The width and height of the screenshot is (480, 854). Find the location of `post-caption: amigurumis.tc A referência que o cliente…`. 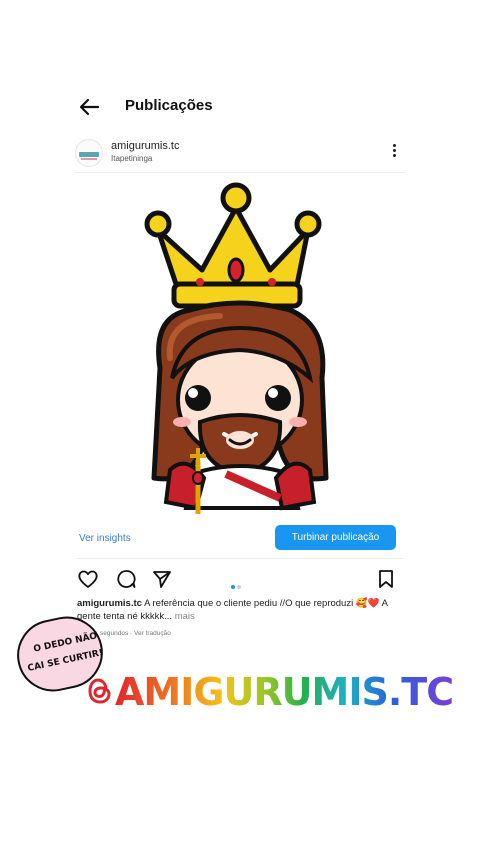

post-caption: amigurumis.tc A referência que o cliente… is located at coordinates (237, 610).